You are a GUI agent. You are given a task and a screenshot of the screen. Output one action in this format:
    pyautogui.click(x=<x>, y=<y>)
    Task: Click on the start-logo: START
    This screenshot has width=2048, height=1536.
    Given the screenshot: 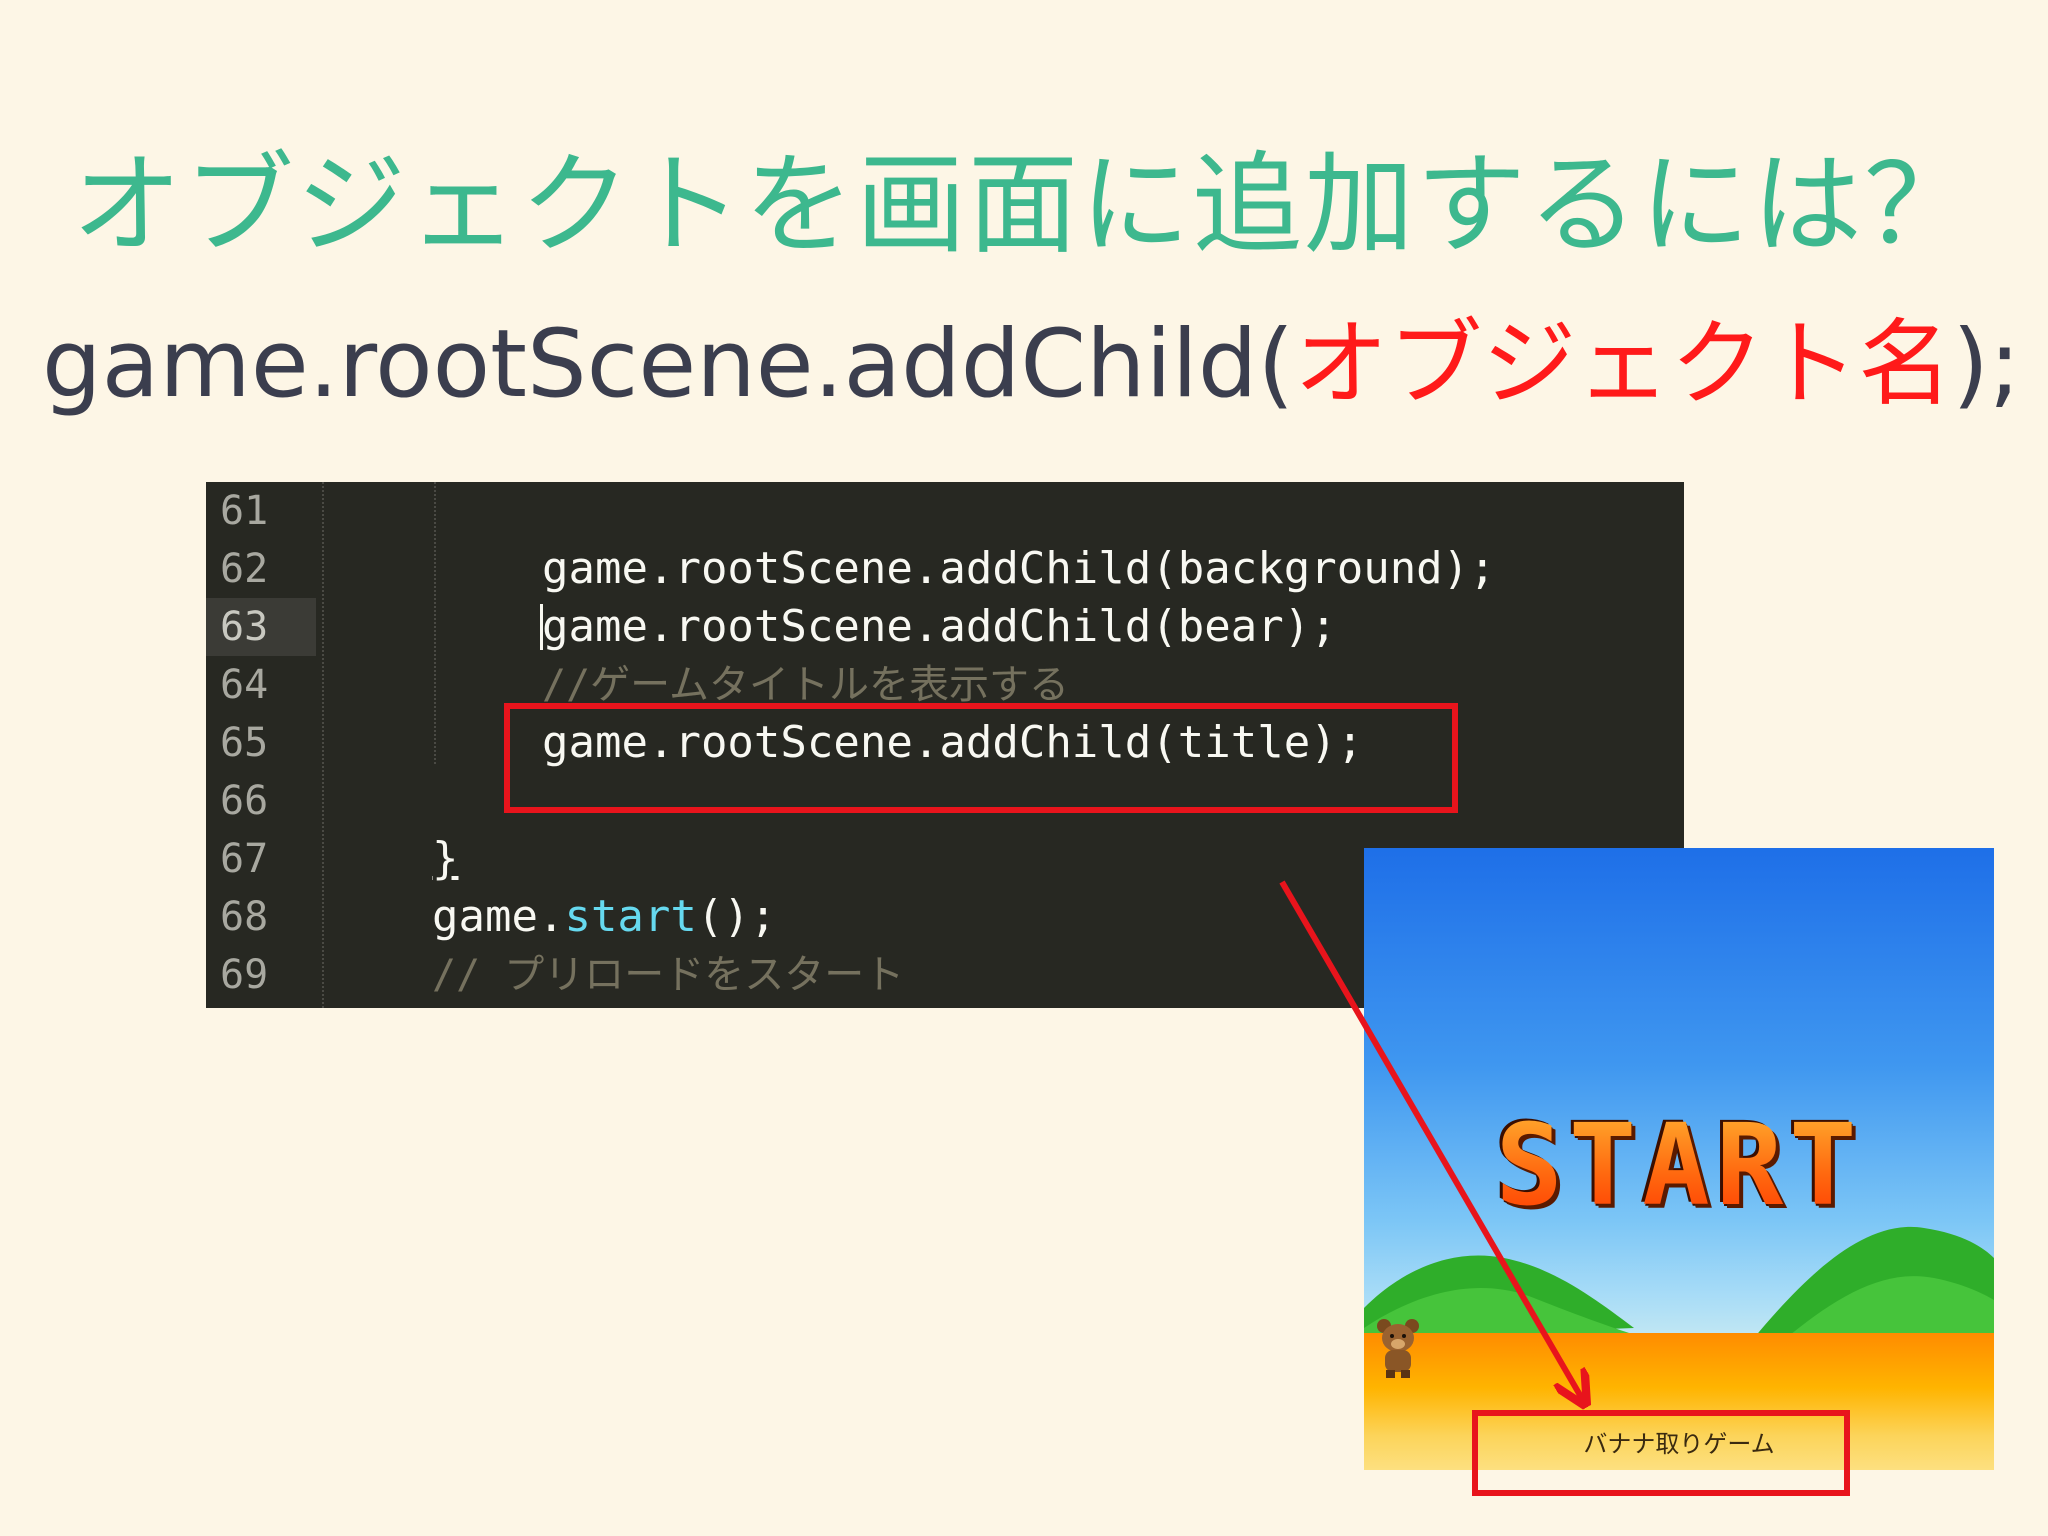 What is the action you would take?
    pyautogui.click(x=1679, y=1166)
    